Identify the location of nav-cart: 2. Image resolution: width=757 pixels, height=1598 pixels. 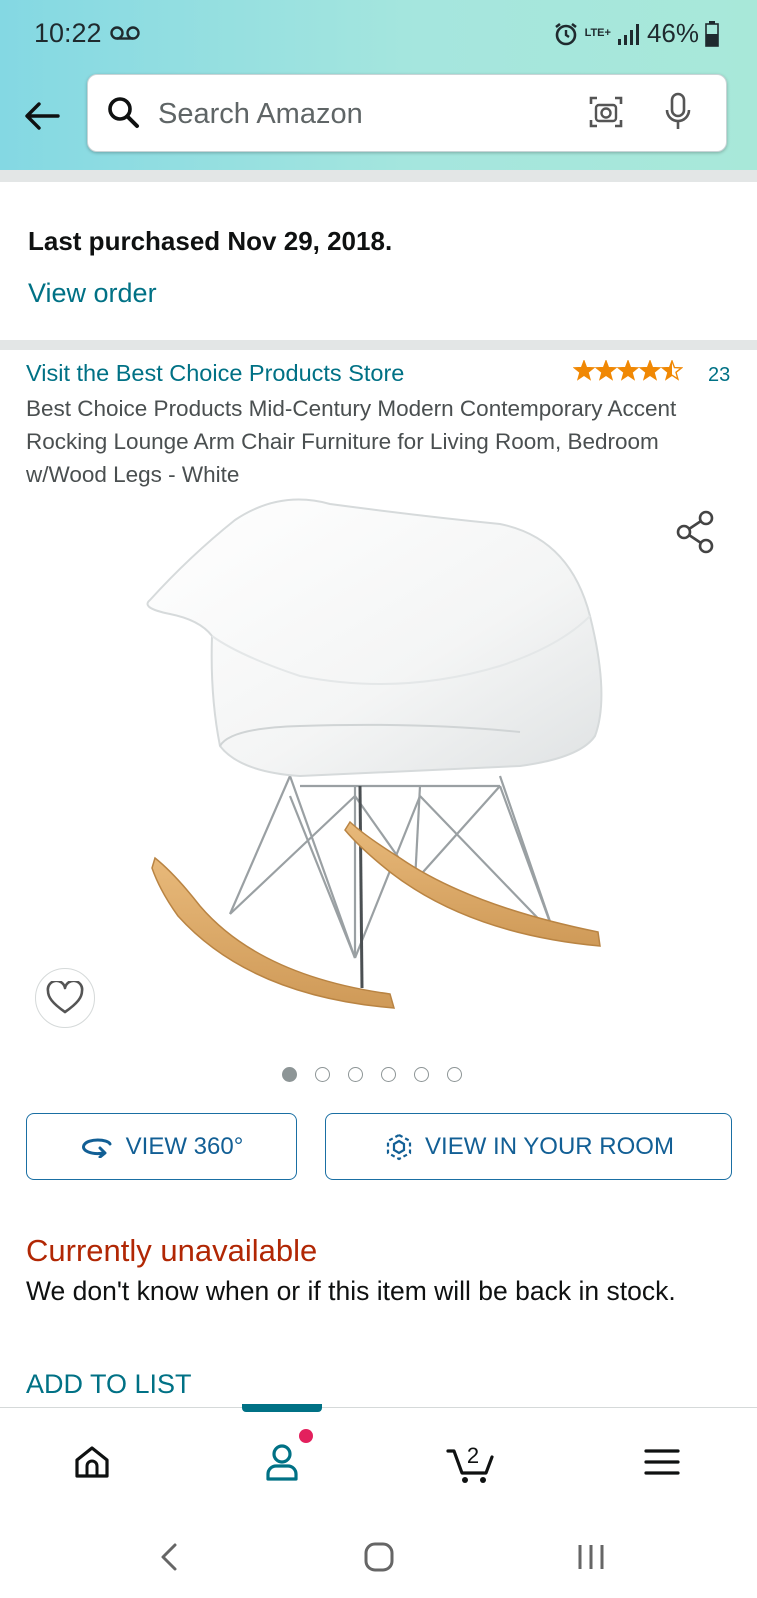
(472, 1462).